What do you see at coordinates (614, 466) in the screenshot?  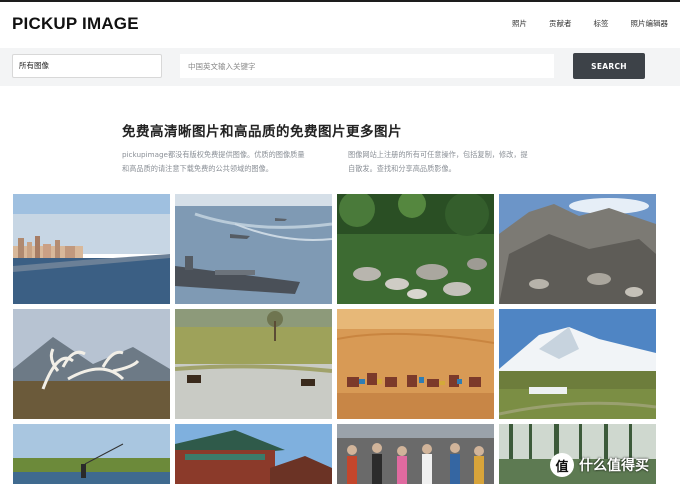 I see `watermark-text: 什么值得买` at bounding box center [614, 466].